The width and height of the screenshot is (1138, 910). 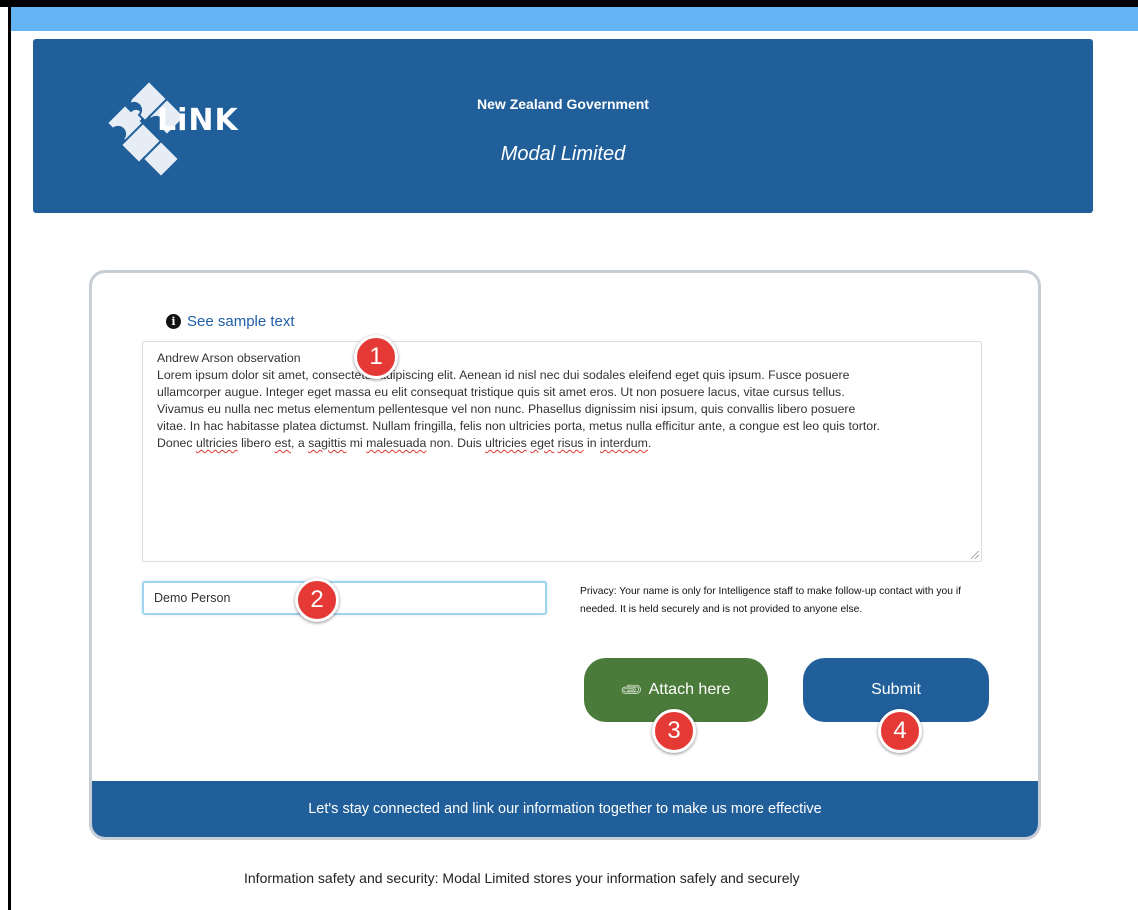 What do you see at coordinates (229, 358) in the screenshot?
I see `observation-line: Andrew Arson observation` at bounding box center [229, 358].